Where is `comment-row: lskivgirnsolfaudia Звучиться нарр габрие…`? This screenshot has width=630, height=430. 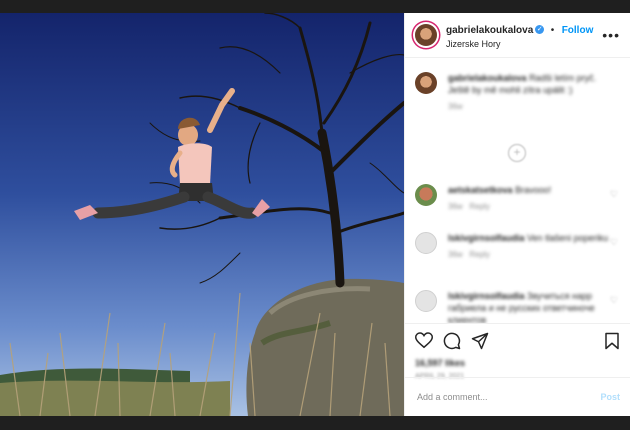
comment-row: lskivgirnsolfaudia Звучиться нарр габрие… is located at coordinates (517, 306).